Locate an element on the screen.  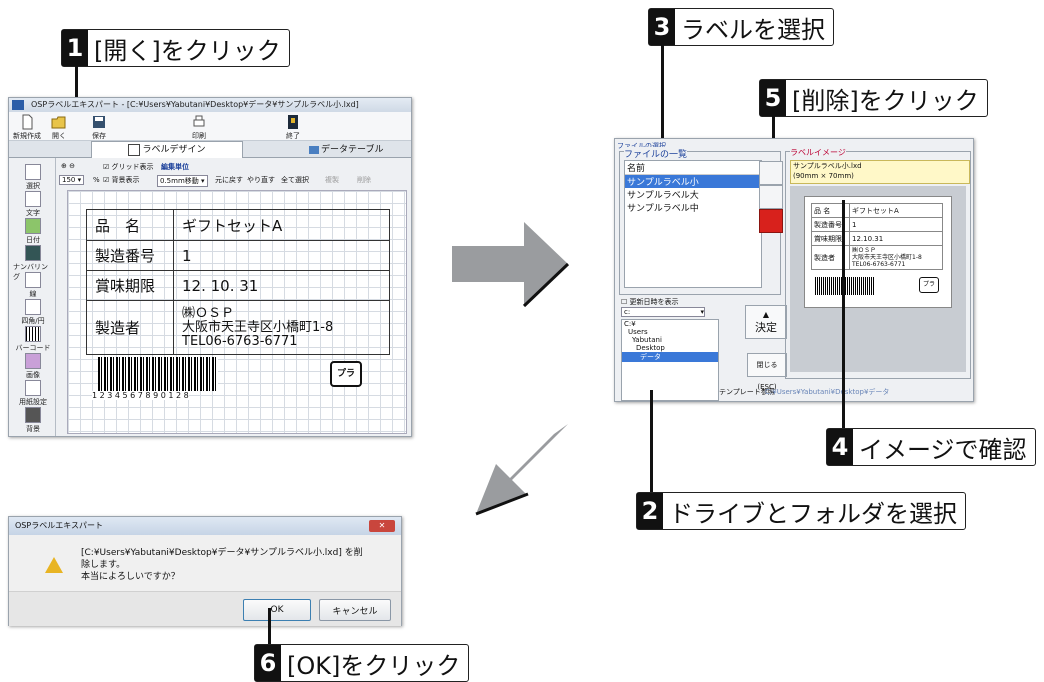
up-button is located at coordinates (771, 173).